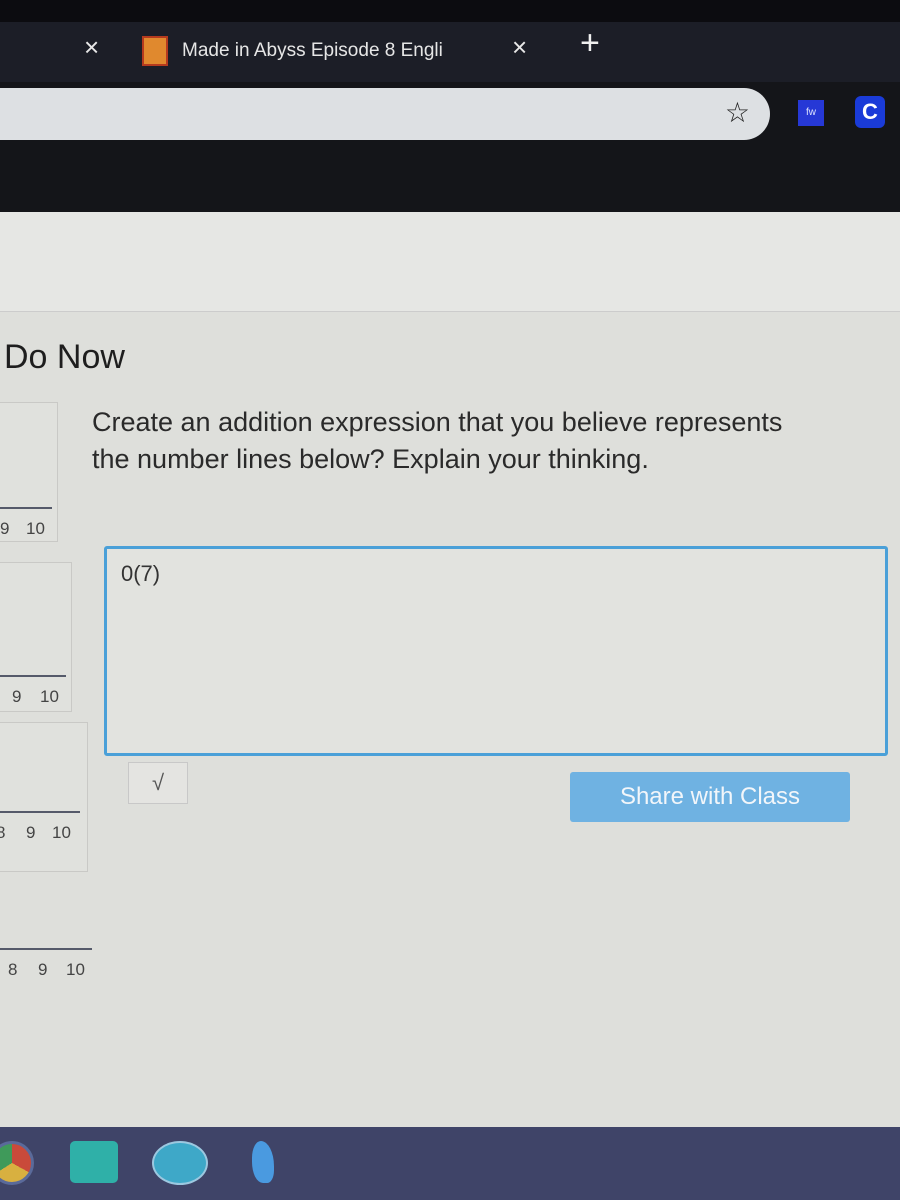 The width and height of the screenshot is (900, 1200). Describe the element at coordinates (64, 357) in the screenshot. I see `page-title: Do Now` at that location.